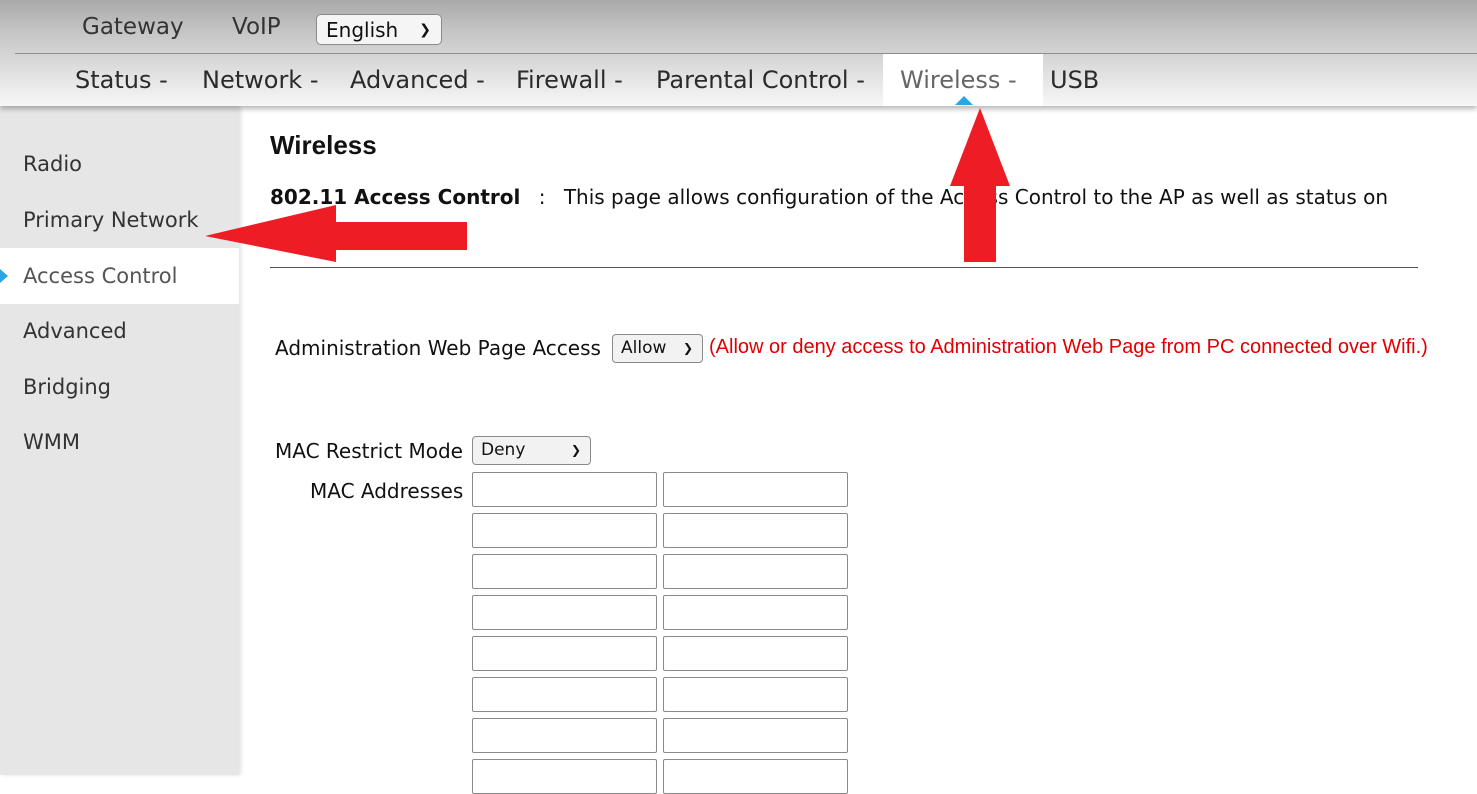 This screenshot has width=1477, height=794. I want to click on active-marker-icon, so click(4, 276).